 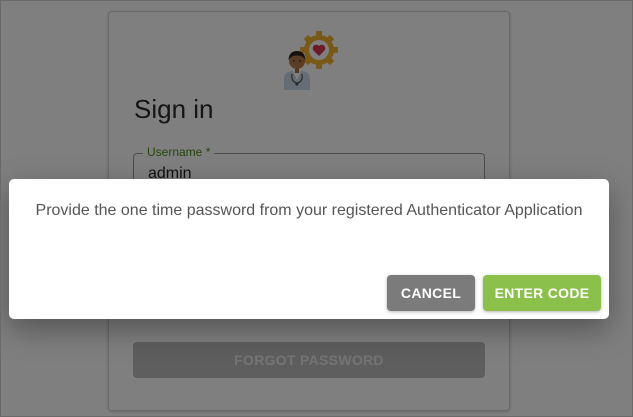 I want to click on cancel-button: CANCEL, so click(x=431, y=293).